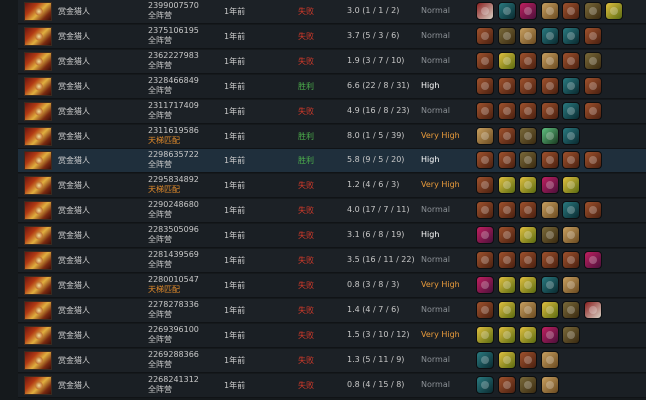 This screenshot has width=646, height=400. What do you see at coordinates (173, 330) in the screenshot?
I see `match-id-link: 2269396100` at bounding box center [173, 330].